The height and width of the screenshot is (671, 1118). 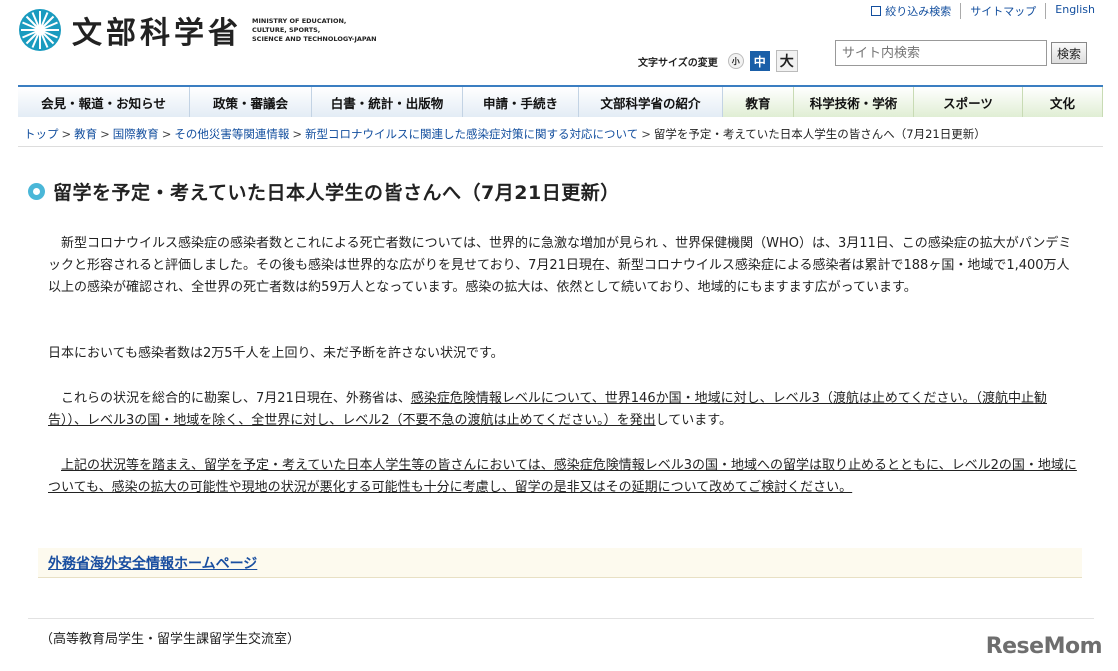 What do you see at coordinates (819, 134) in the screenshot?
I see `breadcrumb-current: 留学を予定・考えていた日本人学生の皆さんへ（7月21日更新）` at bounding box center [819, 134].